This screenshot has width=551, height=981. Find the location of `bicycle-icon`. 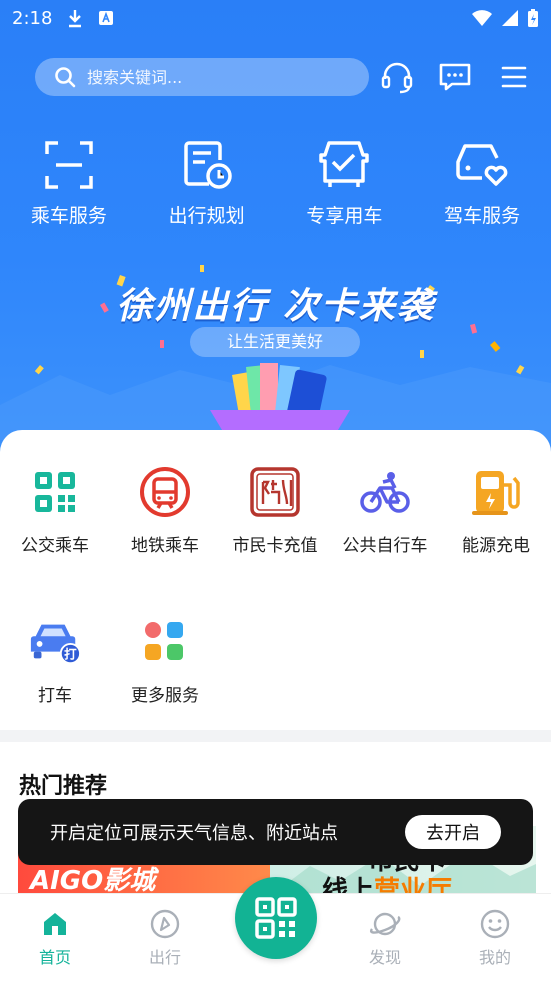

bicycle-icon is located at coordinates (385, 492).